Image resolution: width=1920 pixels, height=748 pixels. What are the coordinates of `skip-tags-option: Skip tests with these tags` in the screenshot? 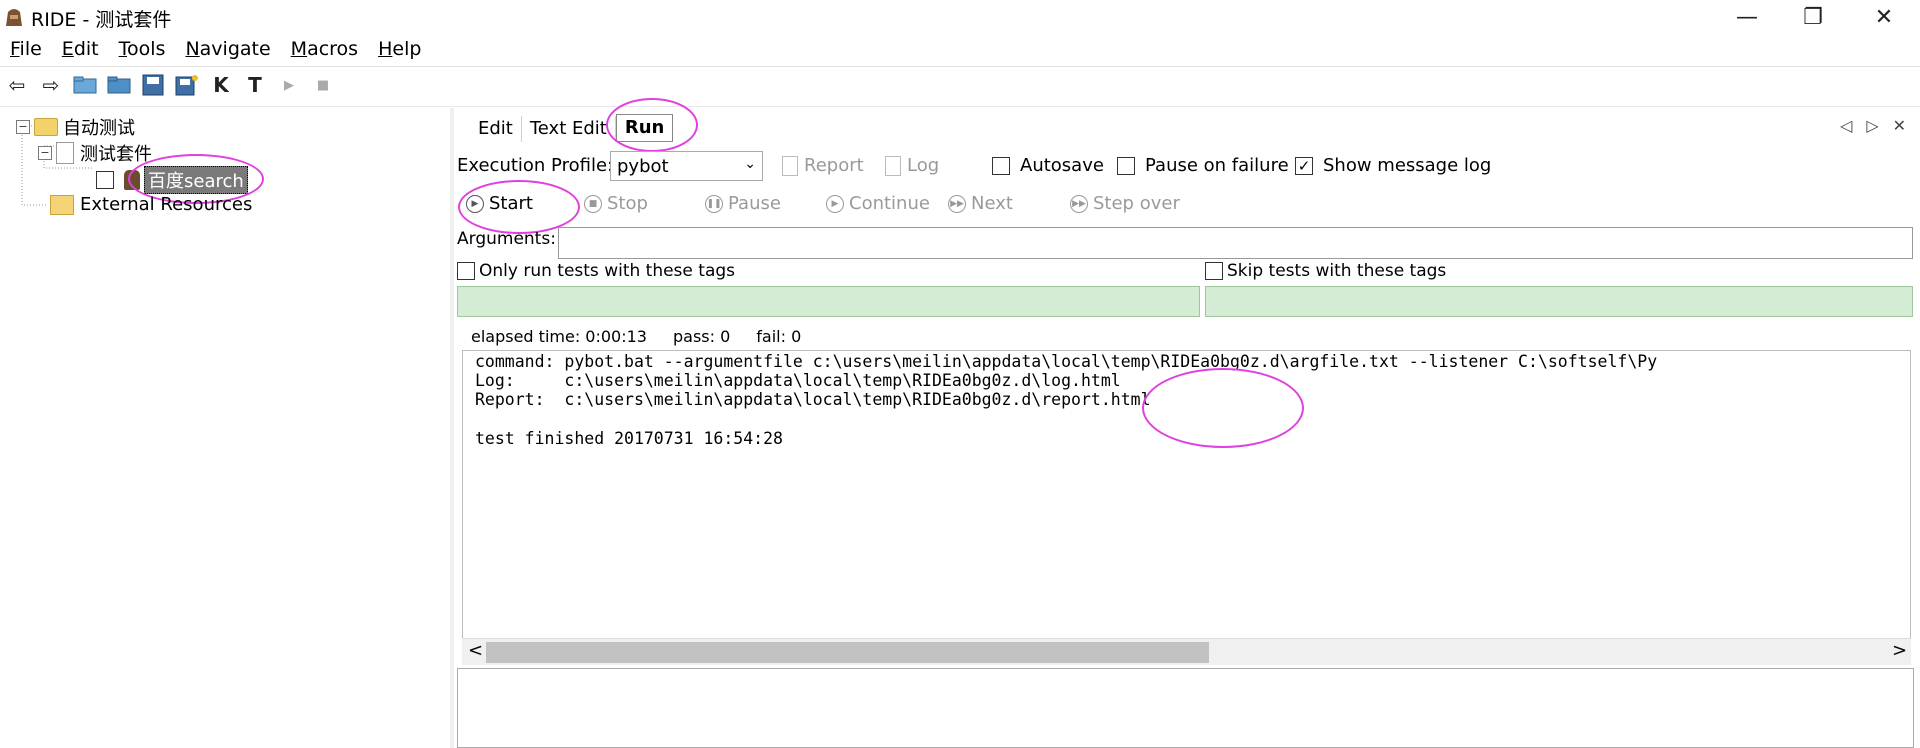 It's located at (1325, 271).